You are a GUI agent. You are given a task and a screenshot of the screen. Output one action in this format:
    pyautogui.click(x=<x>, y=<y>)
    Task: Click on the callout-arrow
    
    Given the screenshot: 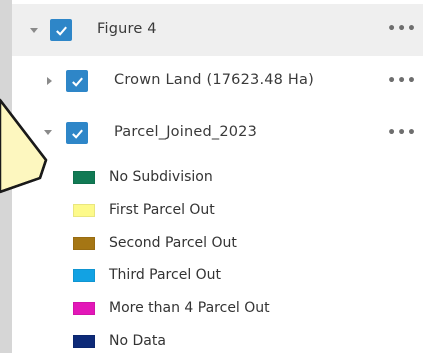 What is the action you would take?
    pyautogui.click(x=24, y=146)
    